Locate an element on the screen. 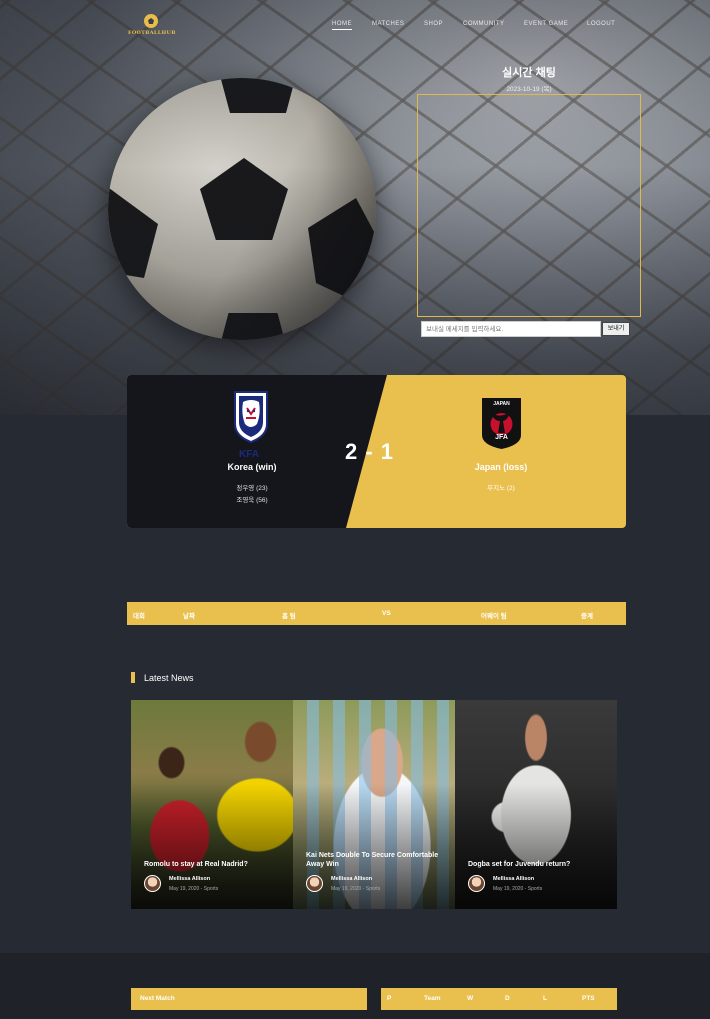 The height and width of the screenshot is (1019, 710). japan-logo-top-text: JAPAN is located at coordinates (501, 404).